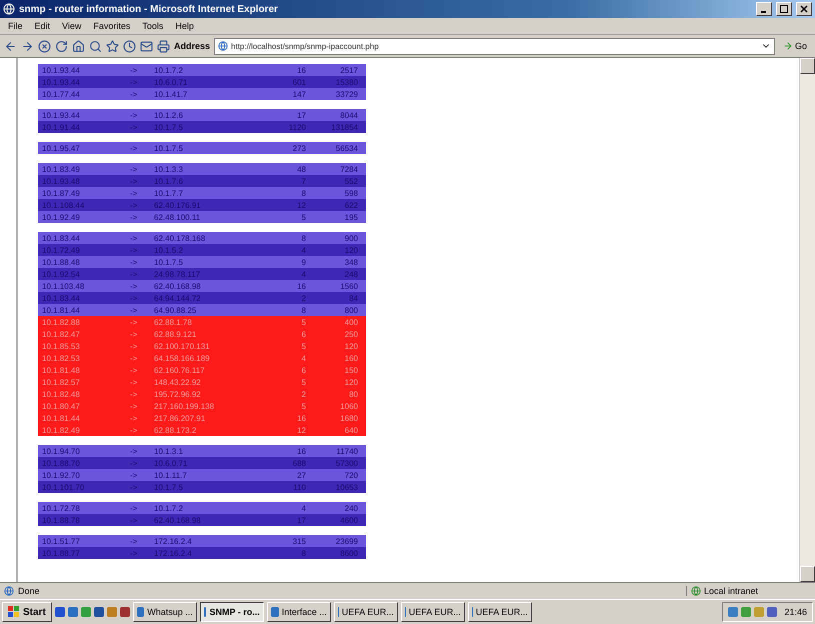 This screenshot has height=624, width=815. What do you see at coordinates (42, 26) in the screenshot?
I see `menu-item: Edit` at bounding box center [42, 26].